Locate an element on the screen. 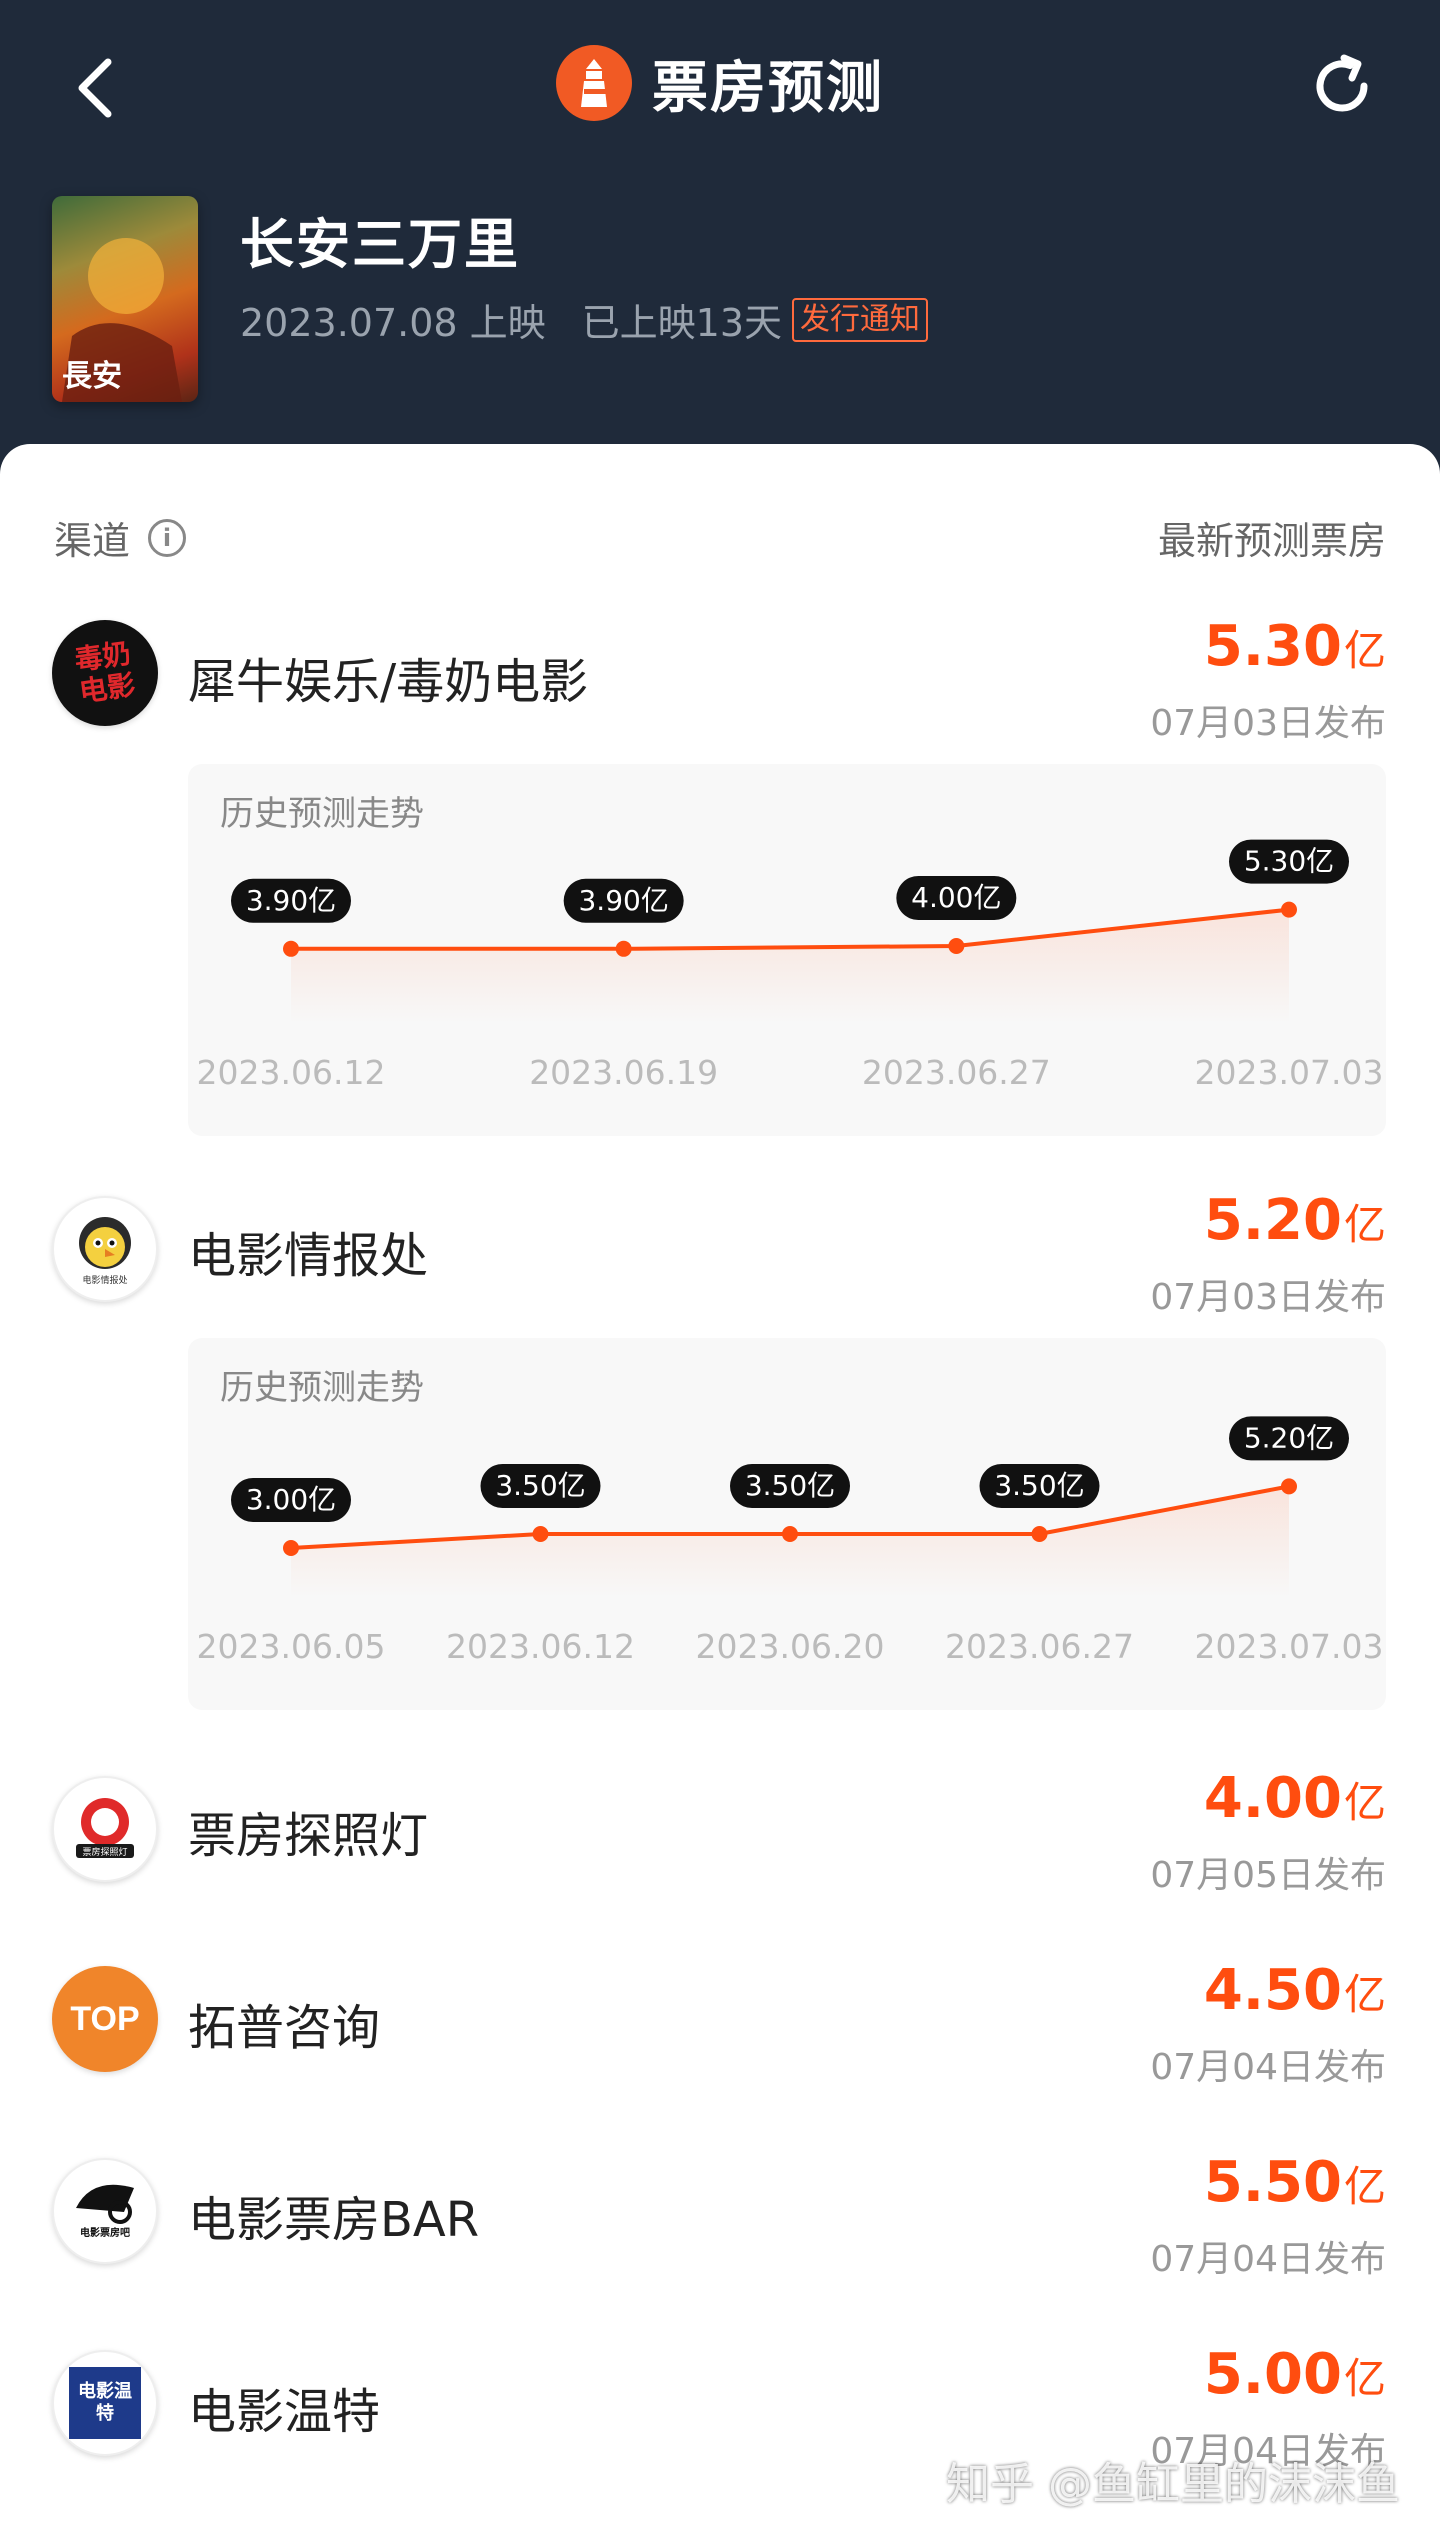 The height and width of the screenshot is (2528, 1440). svg-text: 3.00亿 is located at coordinates (291, 1499).